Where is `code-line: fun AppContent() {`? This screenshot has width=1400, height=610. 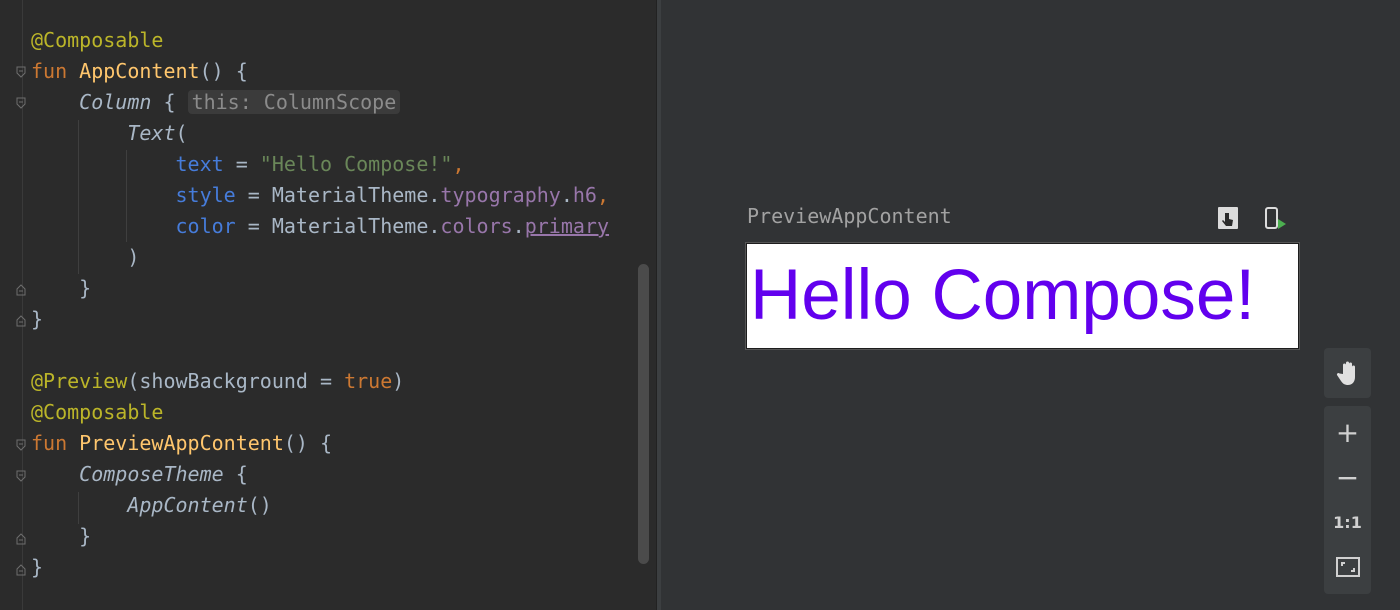
code-line: fun AppContent() { is located at coordinates (139, 71).